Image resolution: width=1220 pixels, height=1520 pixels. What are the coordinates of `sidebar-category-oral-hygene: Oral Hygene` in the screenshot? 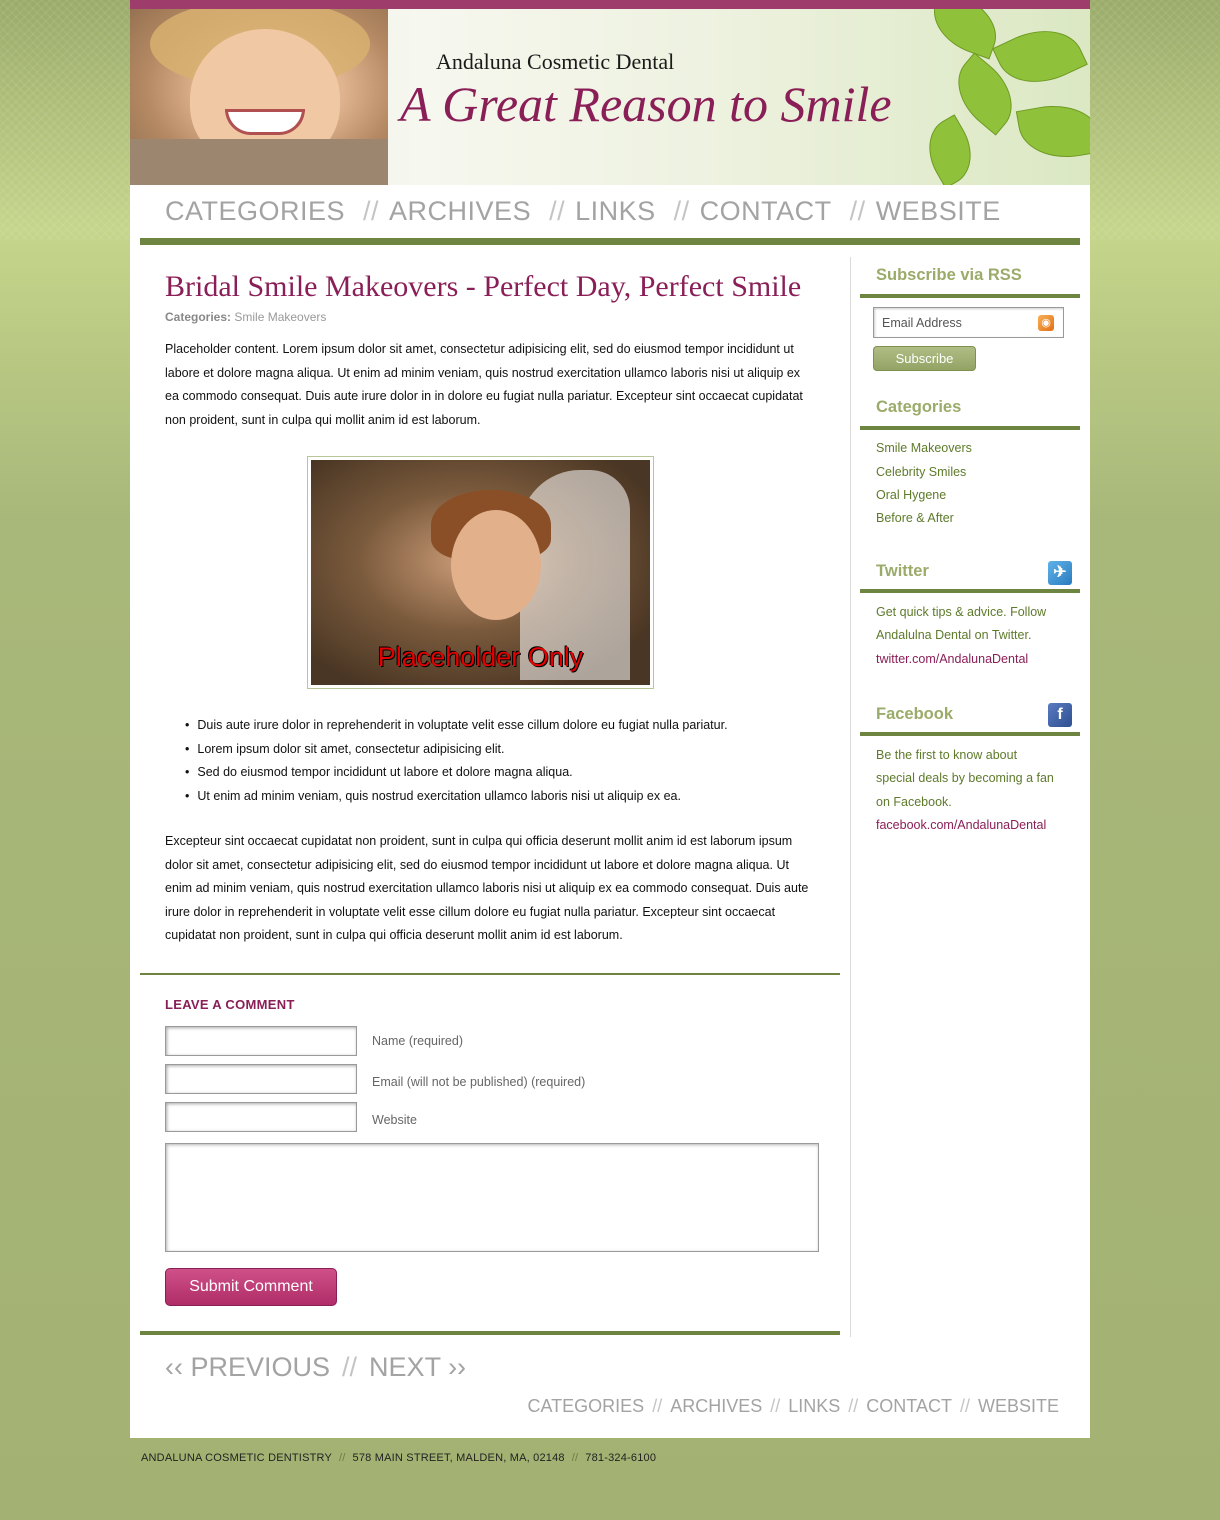 It's located at (911, 495).